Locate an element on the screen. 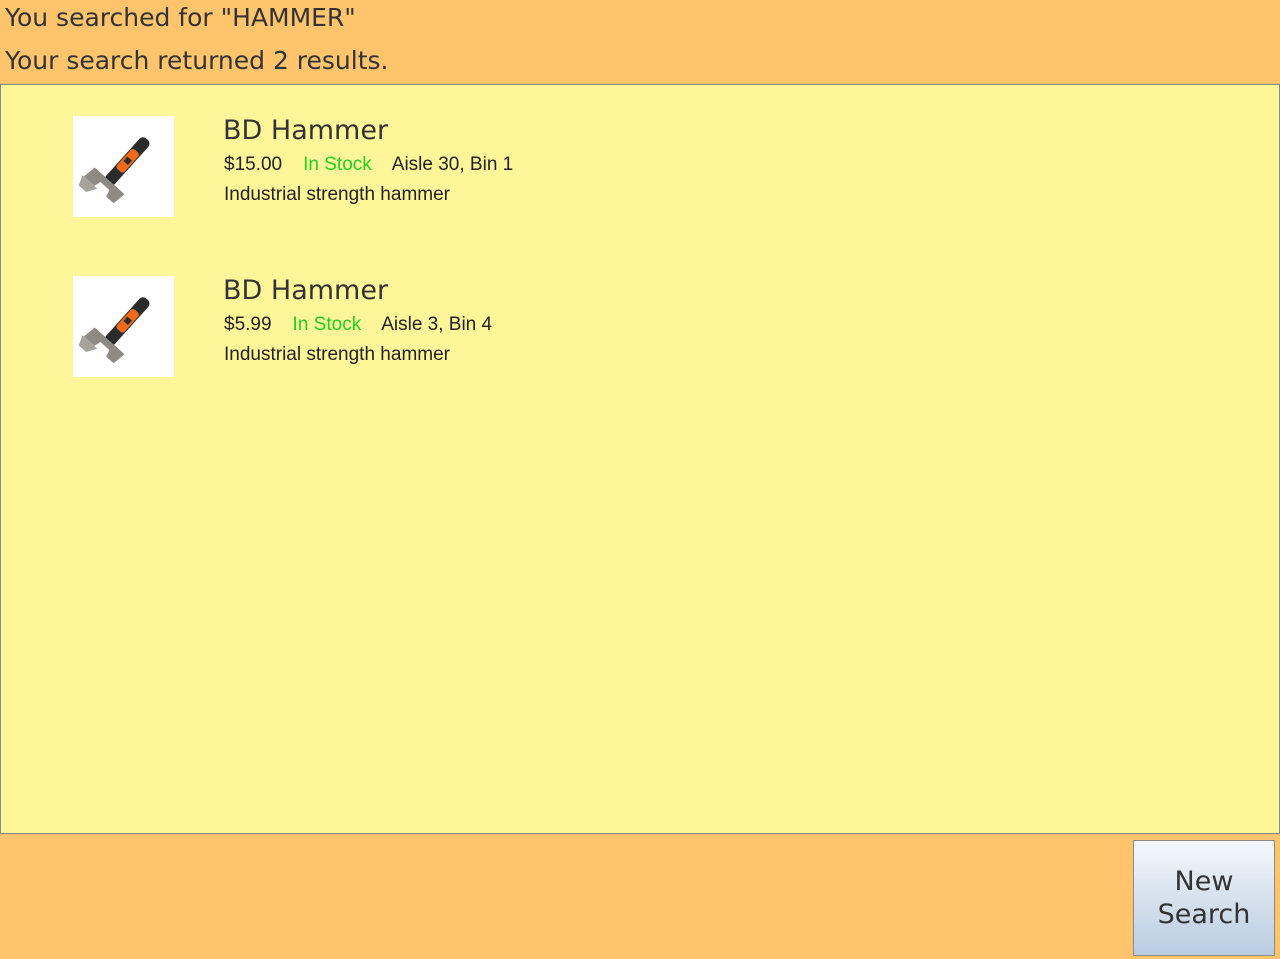 The height and width of the screenshot is (959, 1280). product-meta: $5.99 In Stock Aisle 3, Bin 4 is located at coordinates (358, 325).